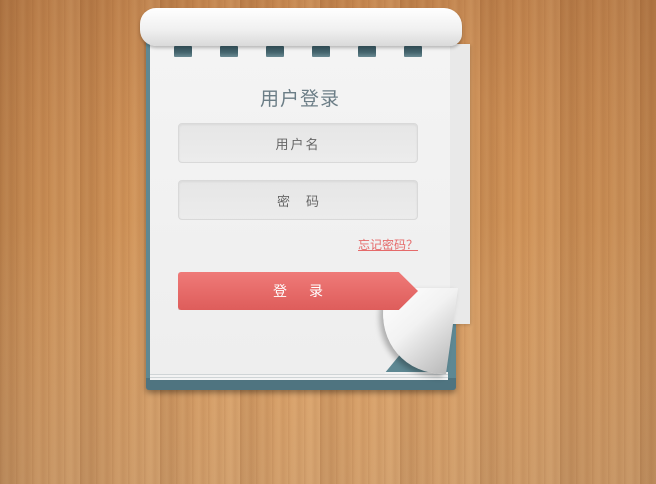 Image resolution: width=656 pixels, height=484 pixels. I want to click on notebook-binding, so click(301, 27).